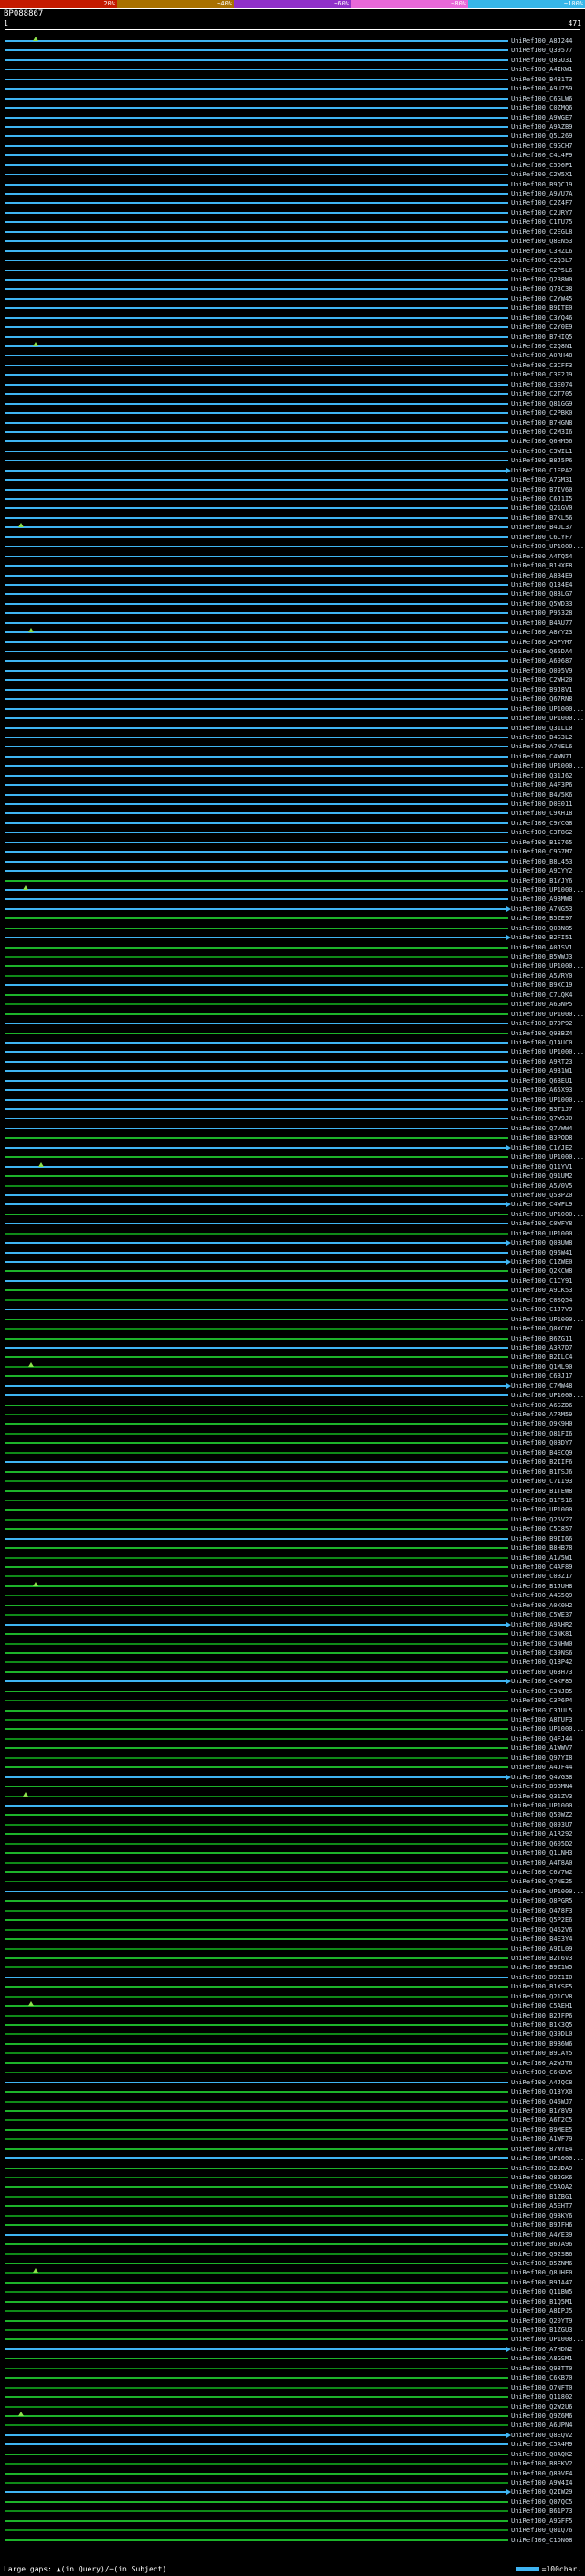 The image size is (585, 2576). Describe the element at coordinates (541, 89) in the screenshot. I see `hit-label: UniRef100_A9U759` at that location.